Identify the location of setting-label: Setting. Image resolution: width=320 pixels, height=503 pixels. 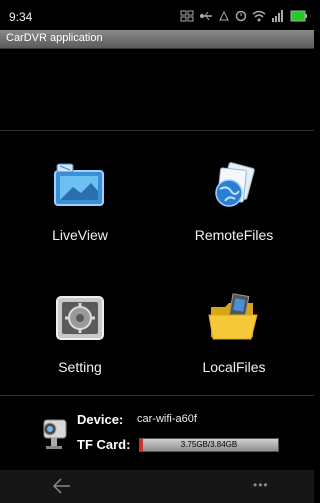
(80, 367).